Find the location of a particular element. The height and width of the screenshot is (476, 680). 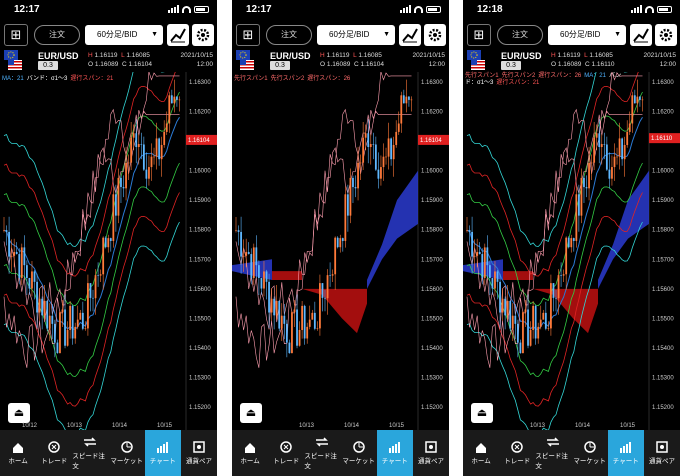

chart-toolbar: ⊞ 注文 60分足/BID ▼ is located at coordinates (340, 35).